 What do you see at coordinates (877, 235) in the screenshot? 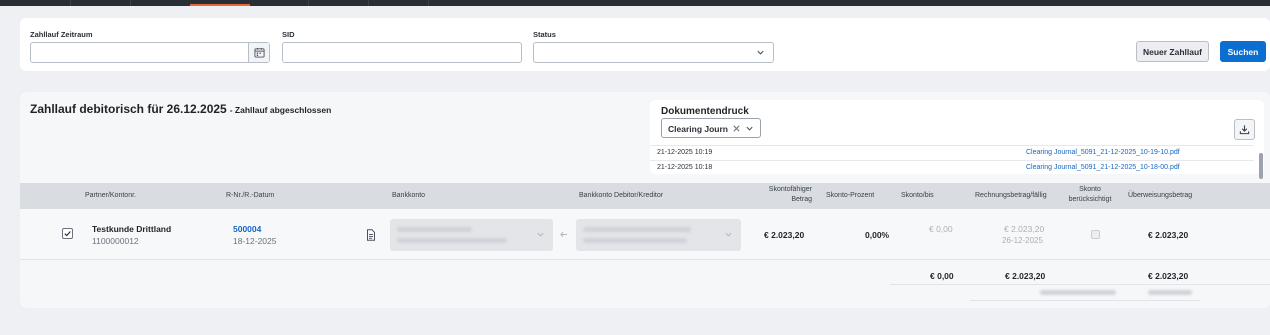
I see `skonto-prozent: 0,00%` at bounding box center [877, 235].